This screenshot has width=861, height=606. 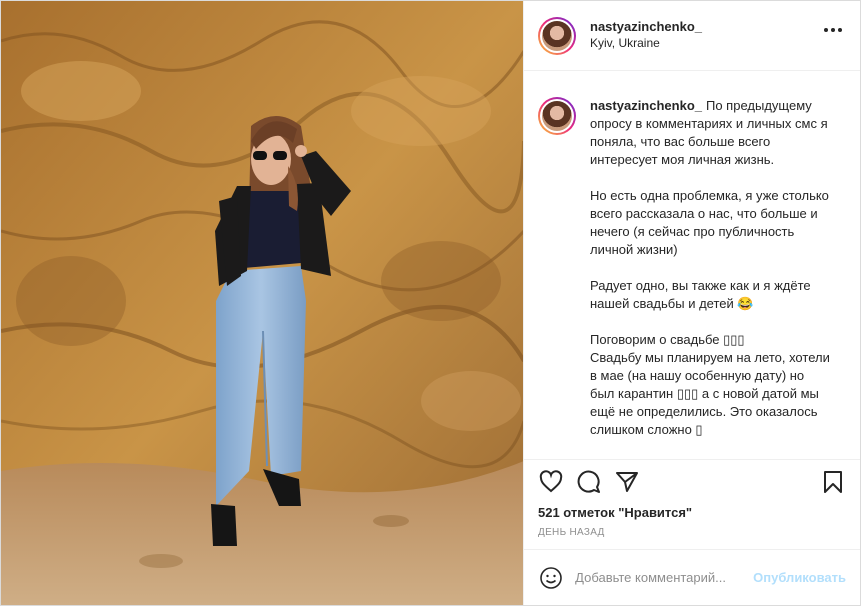 I want to click on action-bar, so click(x=692, y=481).